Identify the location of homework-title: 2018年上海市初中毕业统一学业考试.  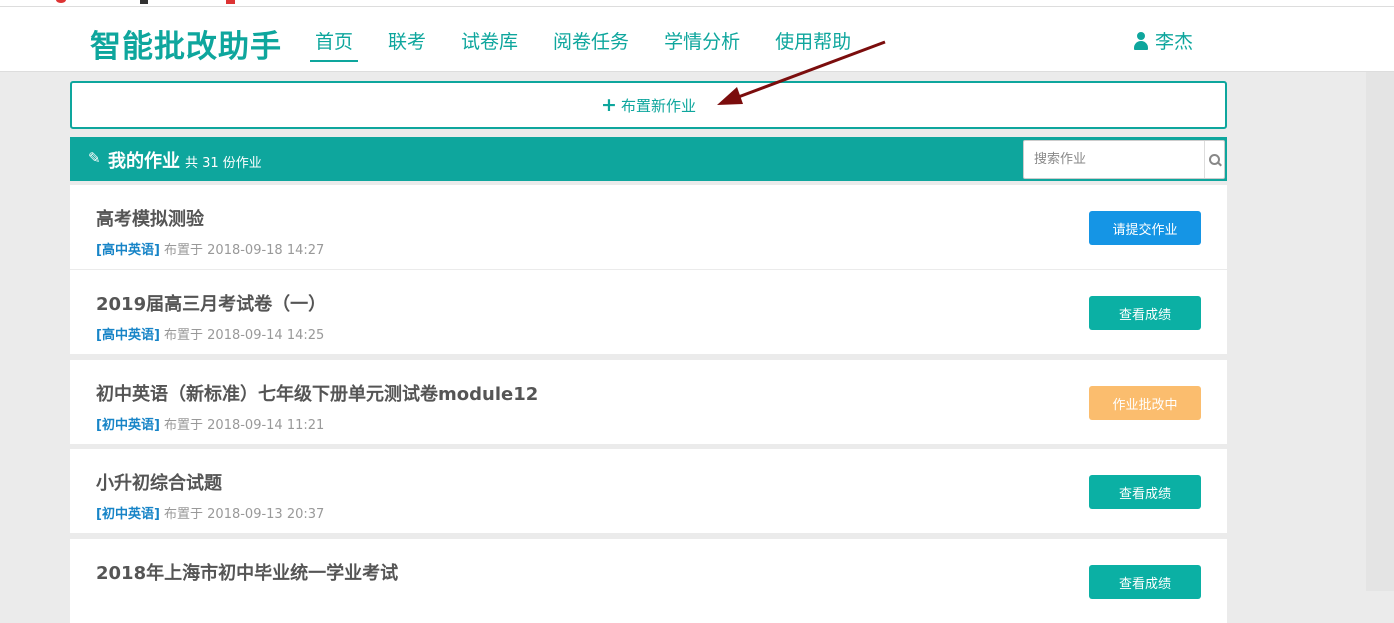
(247, 572).